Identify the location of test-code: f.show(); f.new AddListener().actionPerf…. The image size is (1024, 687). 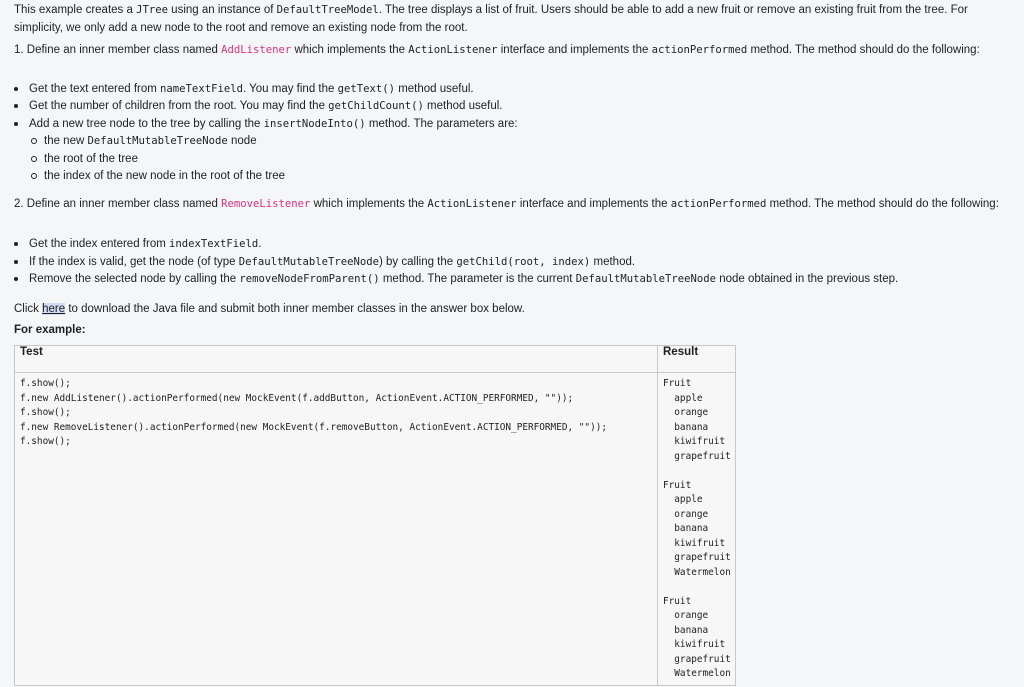
(313, 412).